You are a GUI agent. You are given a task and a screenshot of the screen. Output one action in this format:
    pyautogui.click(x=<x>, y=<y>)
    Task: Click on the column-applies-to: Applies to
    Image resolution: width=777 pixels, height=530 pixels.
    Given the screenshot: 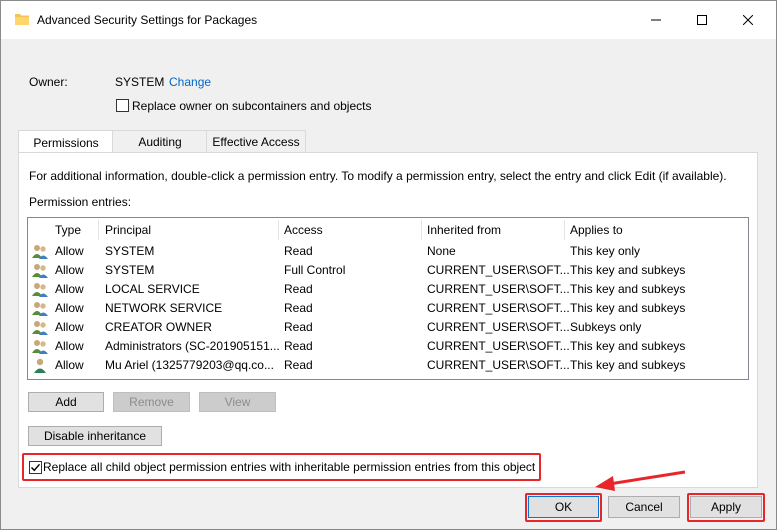 What is the action you would take?
    pyautogui.click(x=596, y=230)
    